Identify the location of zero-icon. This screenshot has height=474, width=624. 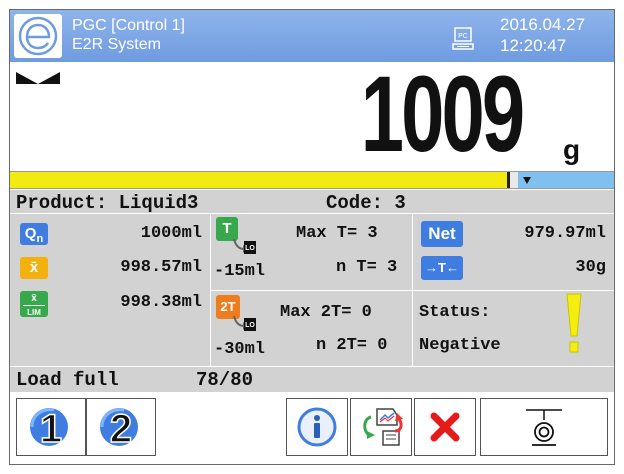
(544, 427).